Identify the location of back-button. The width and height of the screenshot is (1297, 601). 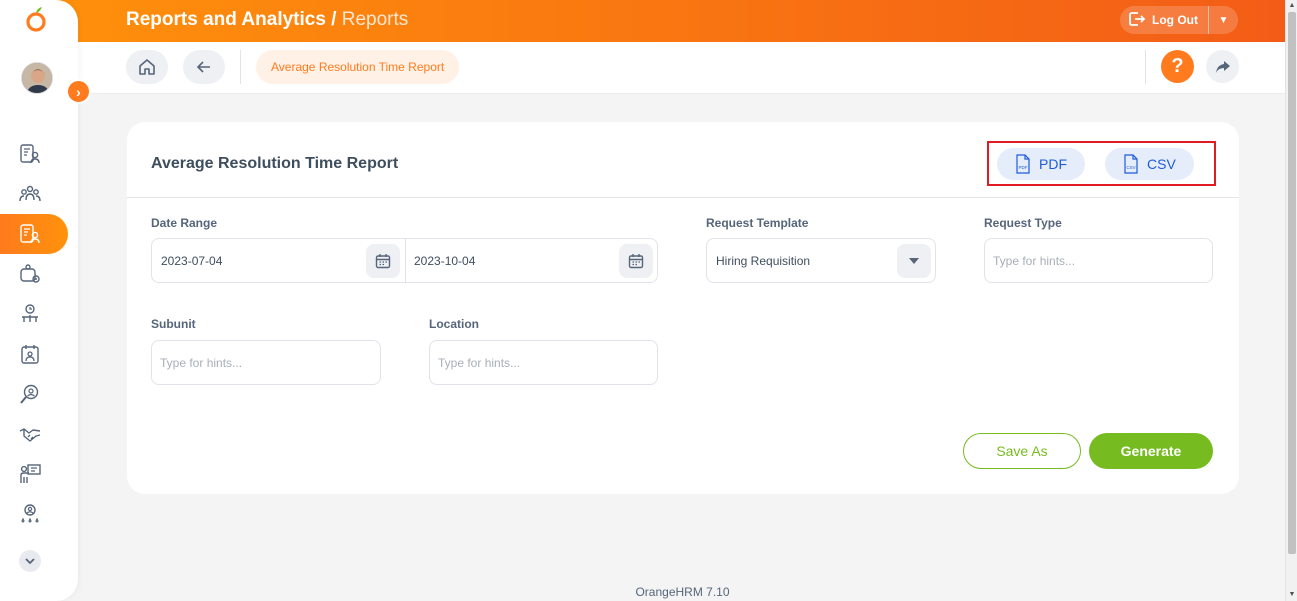
(204, 67).